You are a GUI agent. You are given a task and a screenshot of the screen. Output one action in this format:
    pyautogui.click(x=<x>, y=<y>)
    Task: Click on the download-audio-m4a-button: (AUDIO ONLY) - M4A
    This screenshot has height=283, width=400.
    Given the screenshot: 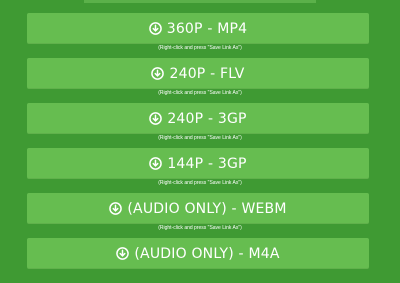 What is the action you would take?
    pyautogui.click(x=198, y=253)
    